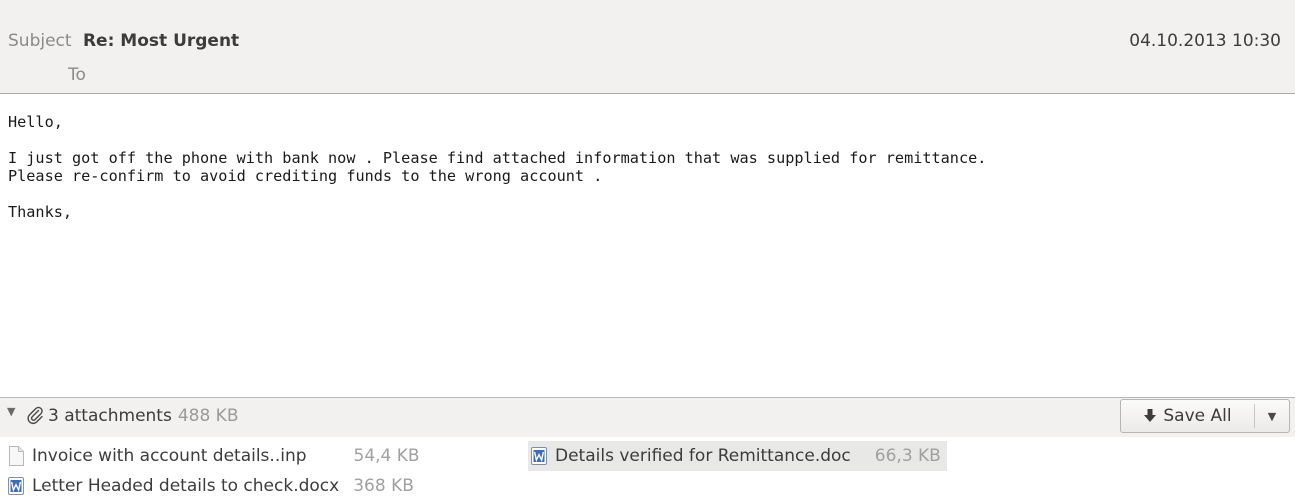 Image resolution: width=1295 pixels, height=501 pixels. I want to click on chevron-down-icon: ▼, so click(1272, 416).